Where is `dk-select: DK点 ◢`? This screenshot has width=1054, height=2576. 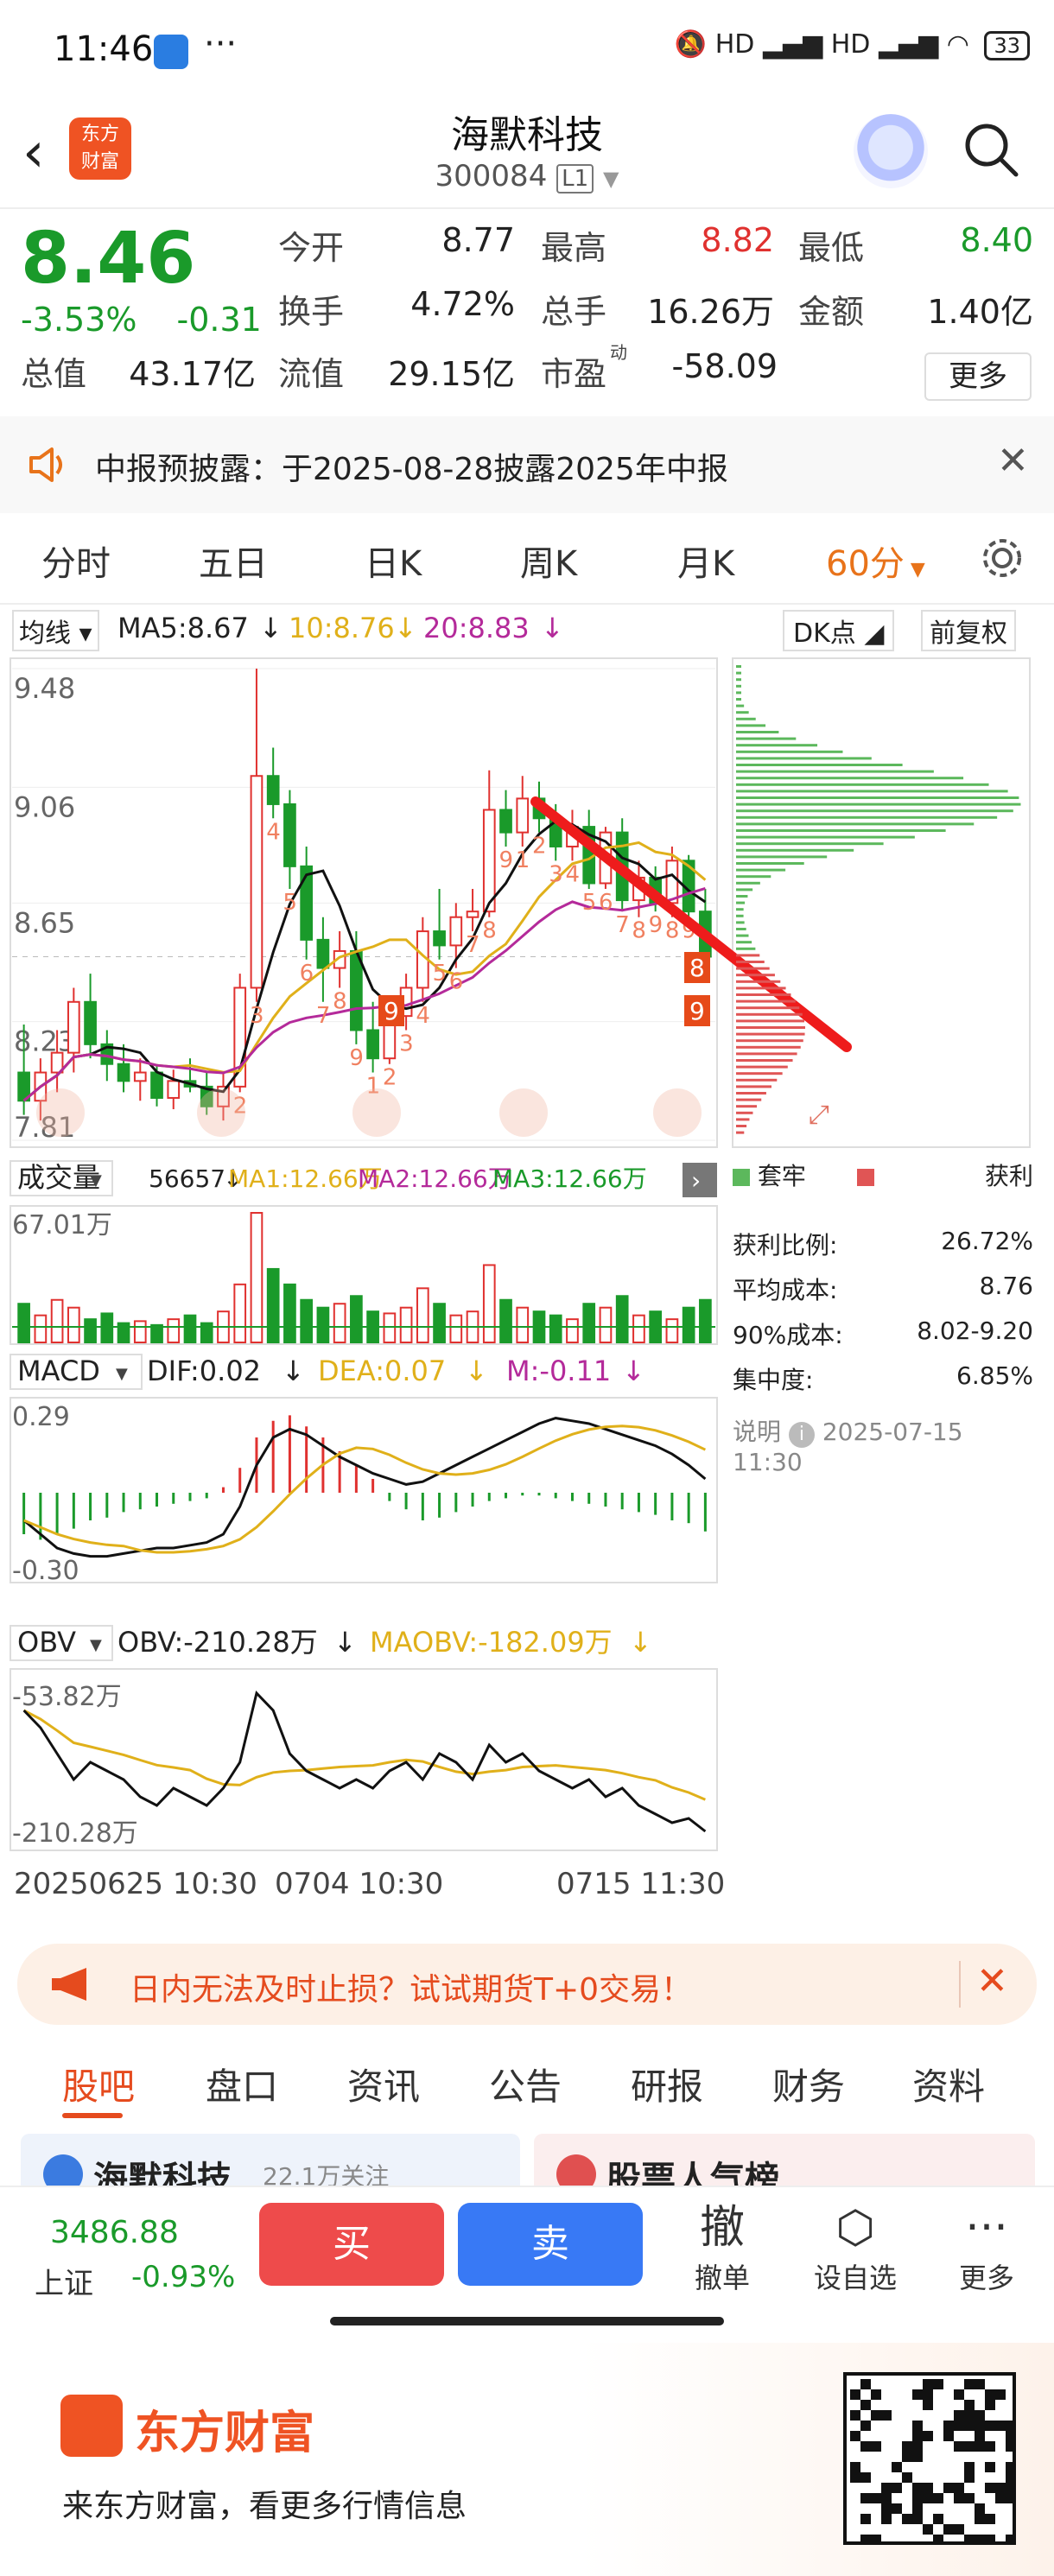
dk-select: DK点 ◢ is located at coordinates (839, 630).